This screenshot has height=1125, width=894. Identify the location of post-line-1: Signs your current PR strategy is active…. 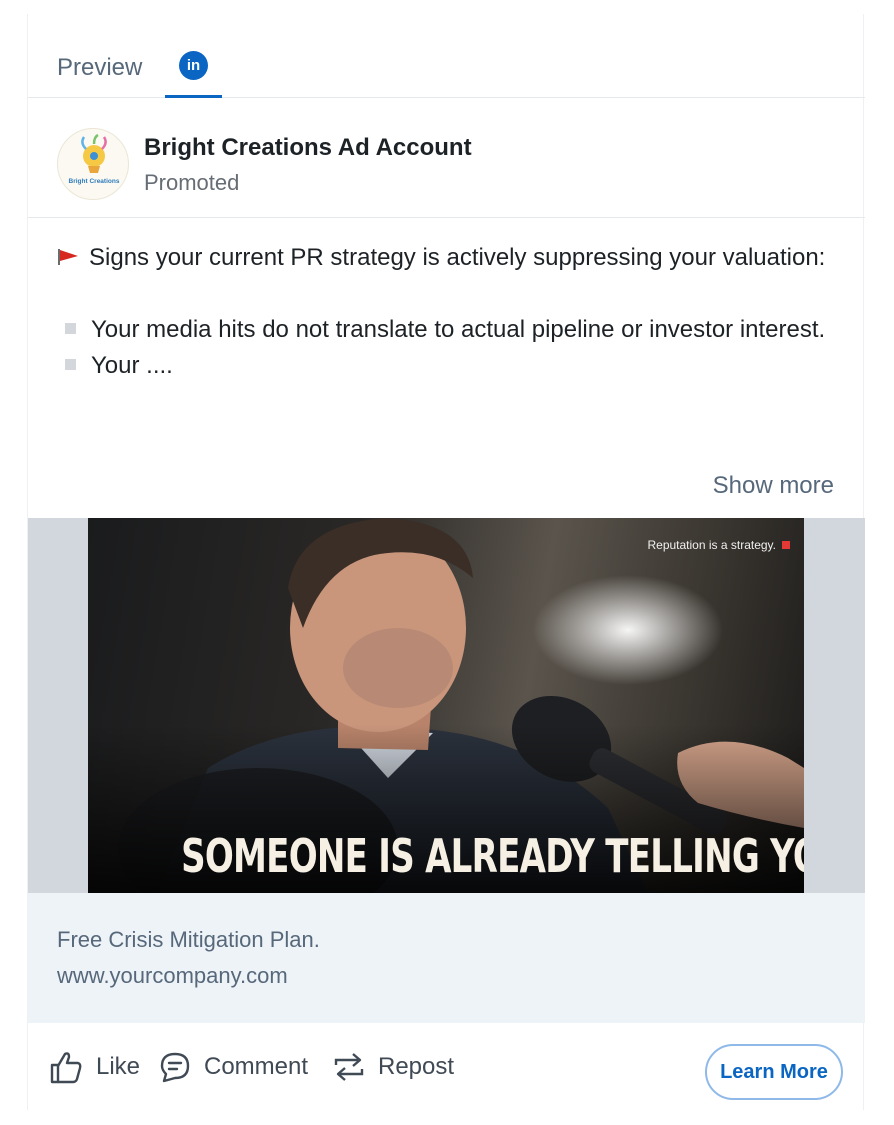
(447, 258).